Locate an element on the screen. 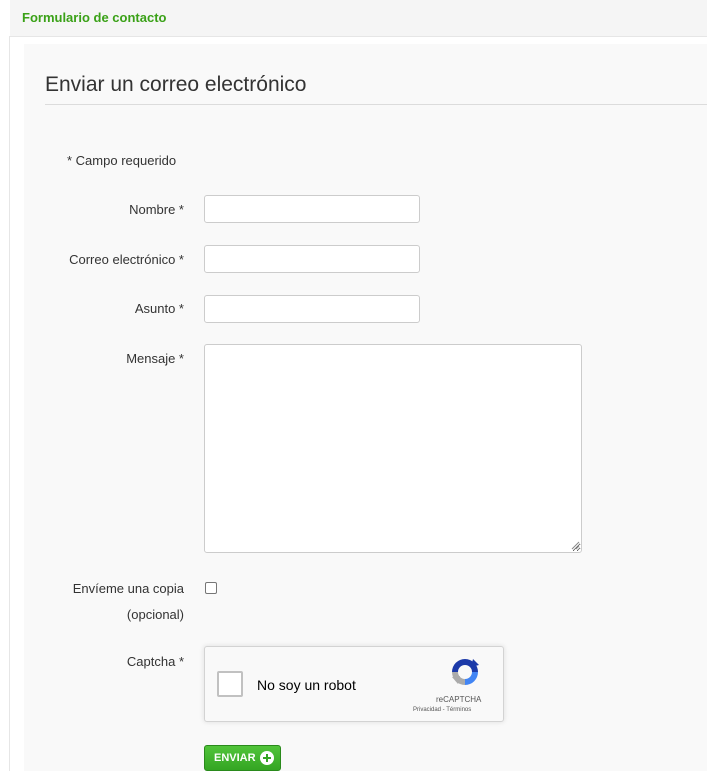 This screenshot has width=707, height=771. email-input is located at coordinates (312, 259).